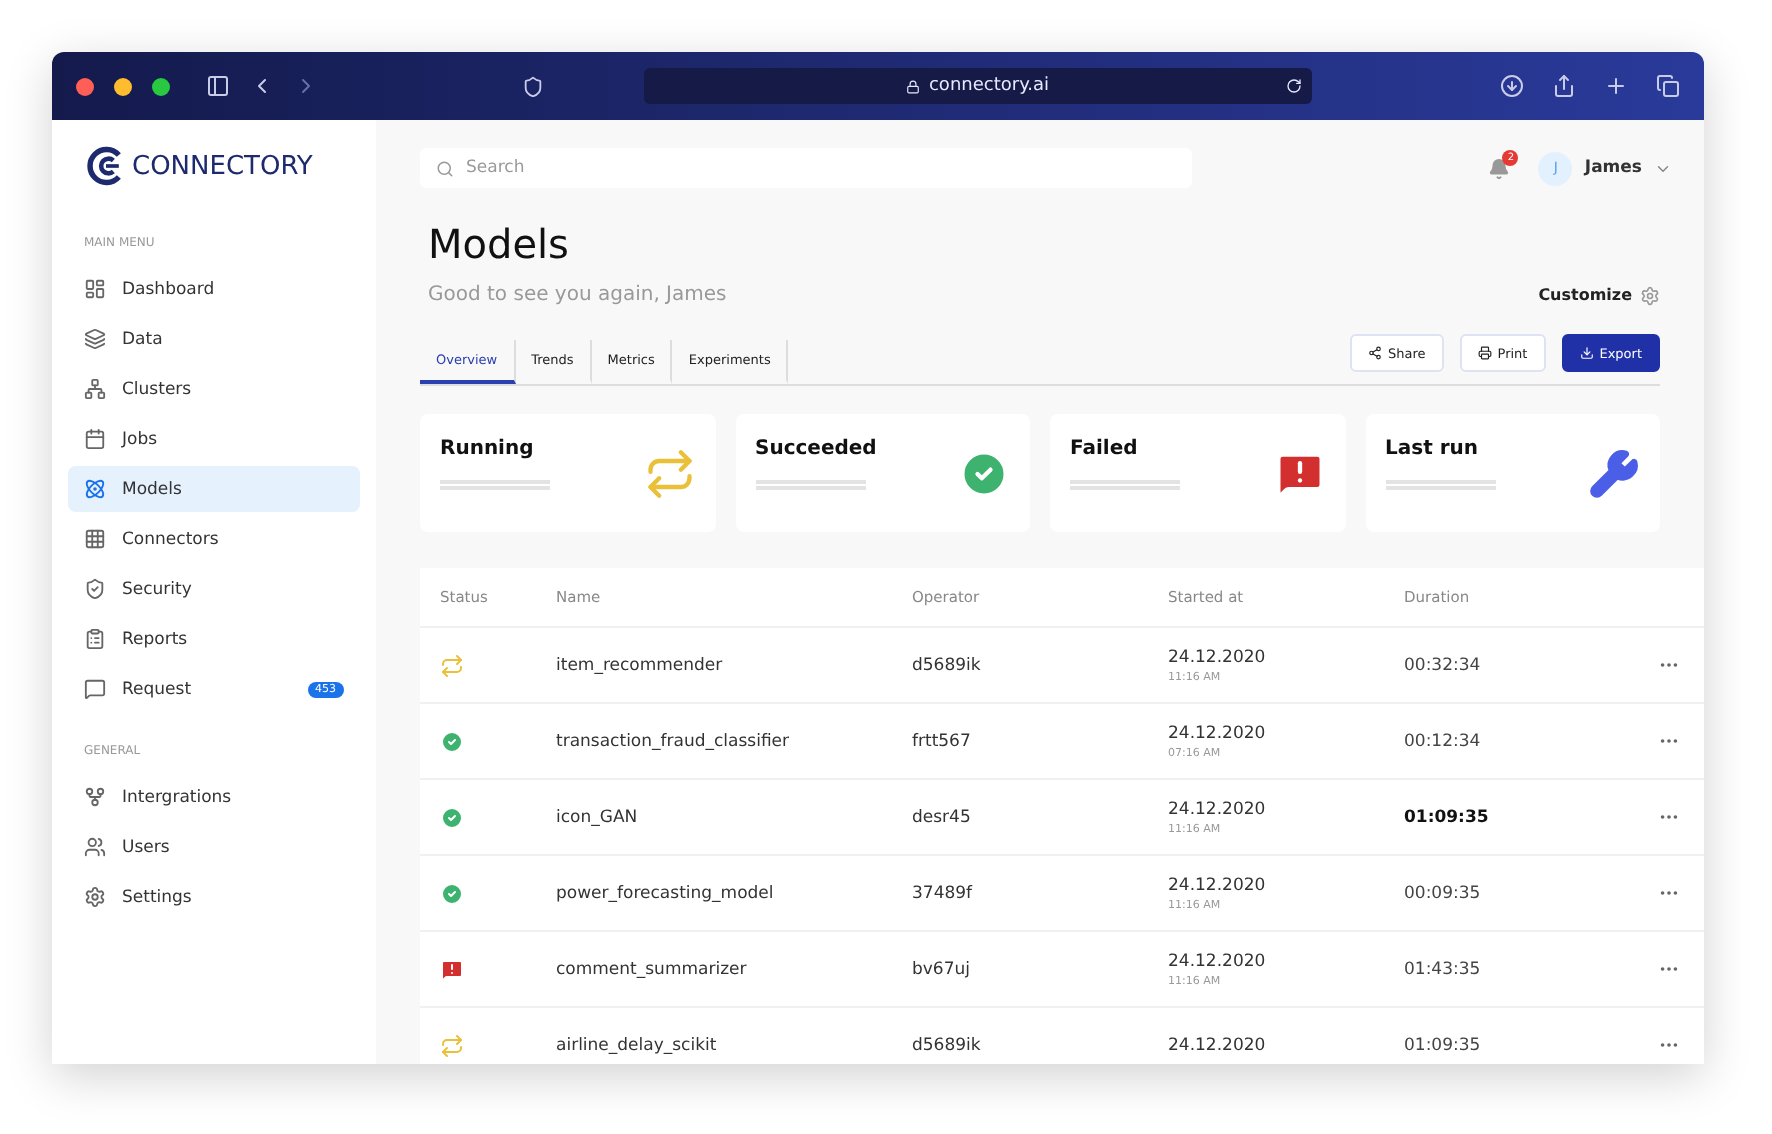 Image resolution: width=1772 pixels, height=1134 pixels. Describe the element at coordinates (1613, 168) in the screenshot. I see `user-name: James` at that location.